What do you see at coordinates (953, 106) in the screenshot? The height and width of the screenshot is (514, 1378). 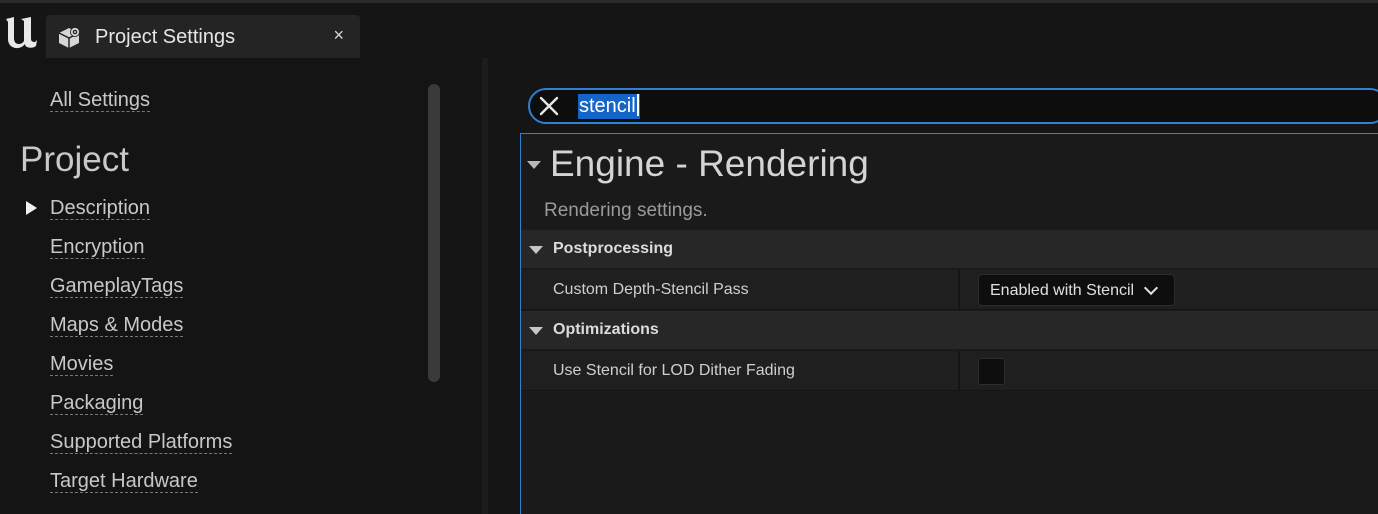 I see `settings-search-box: stencil` at bounding box center [953, 106].